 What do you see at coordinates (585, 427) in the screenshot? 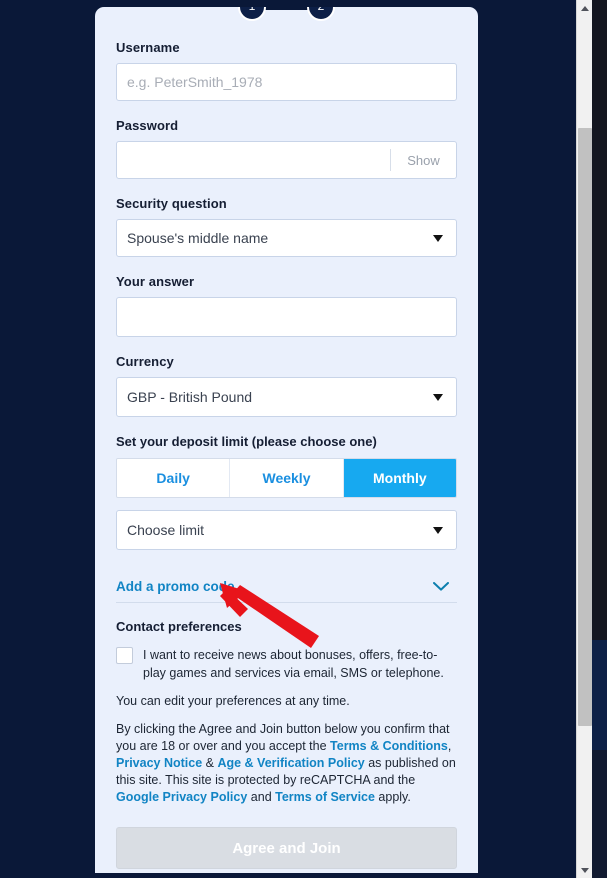
I see `scrollbar-thumb` at bounding box center [585, 427].